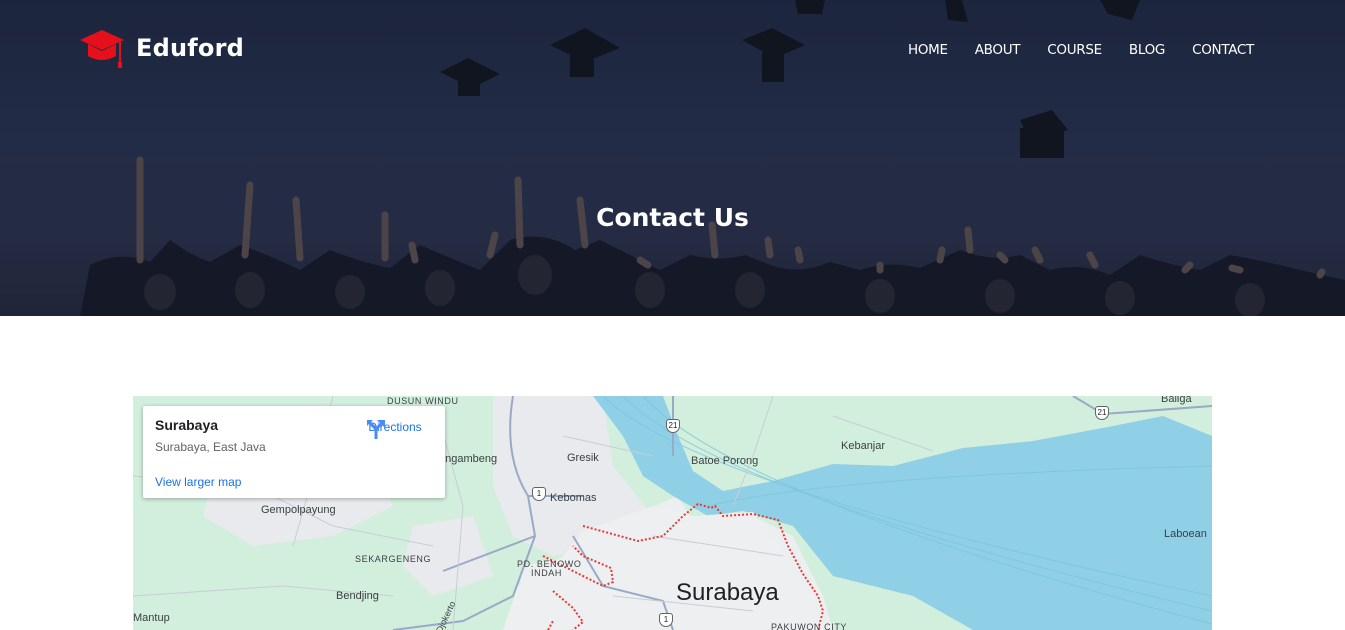  I want to click on map-label-dusun-windu: DUSUN WINDU, so click(423, 401).